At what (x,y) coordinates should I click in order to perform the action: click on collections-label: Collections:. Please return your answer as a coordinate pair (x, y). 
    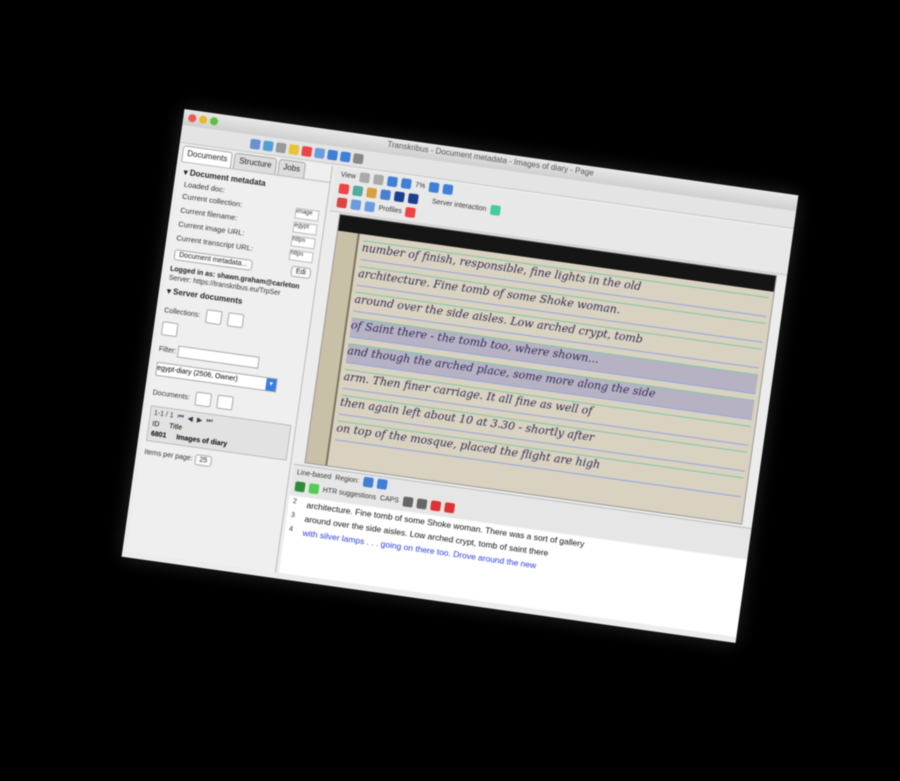
    Looking at the image, I should click on (182, 313).